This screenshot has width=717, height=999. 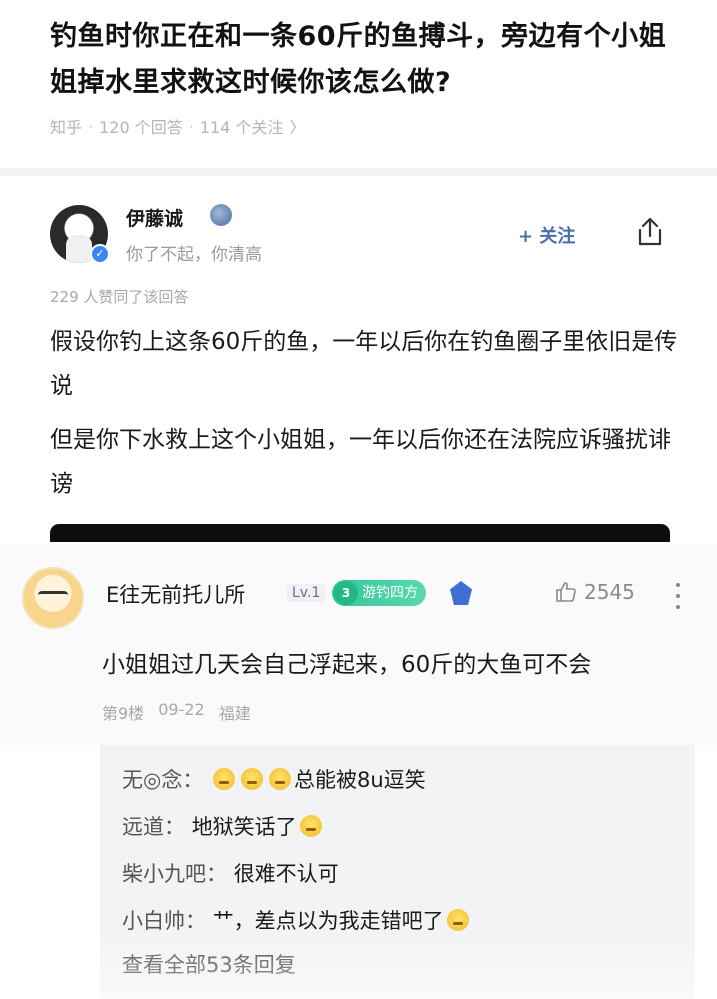 I want to click on reply-author: 柴小九吧, so click(x=164, y=874).